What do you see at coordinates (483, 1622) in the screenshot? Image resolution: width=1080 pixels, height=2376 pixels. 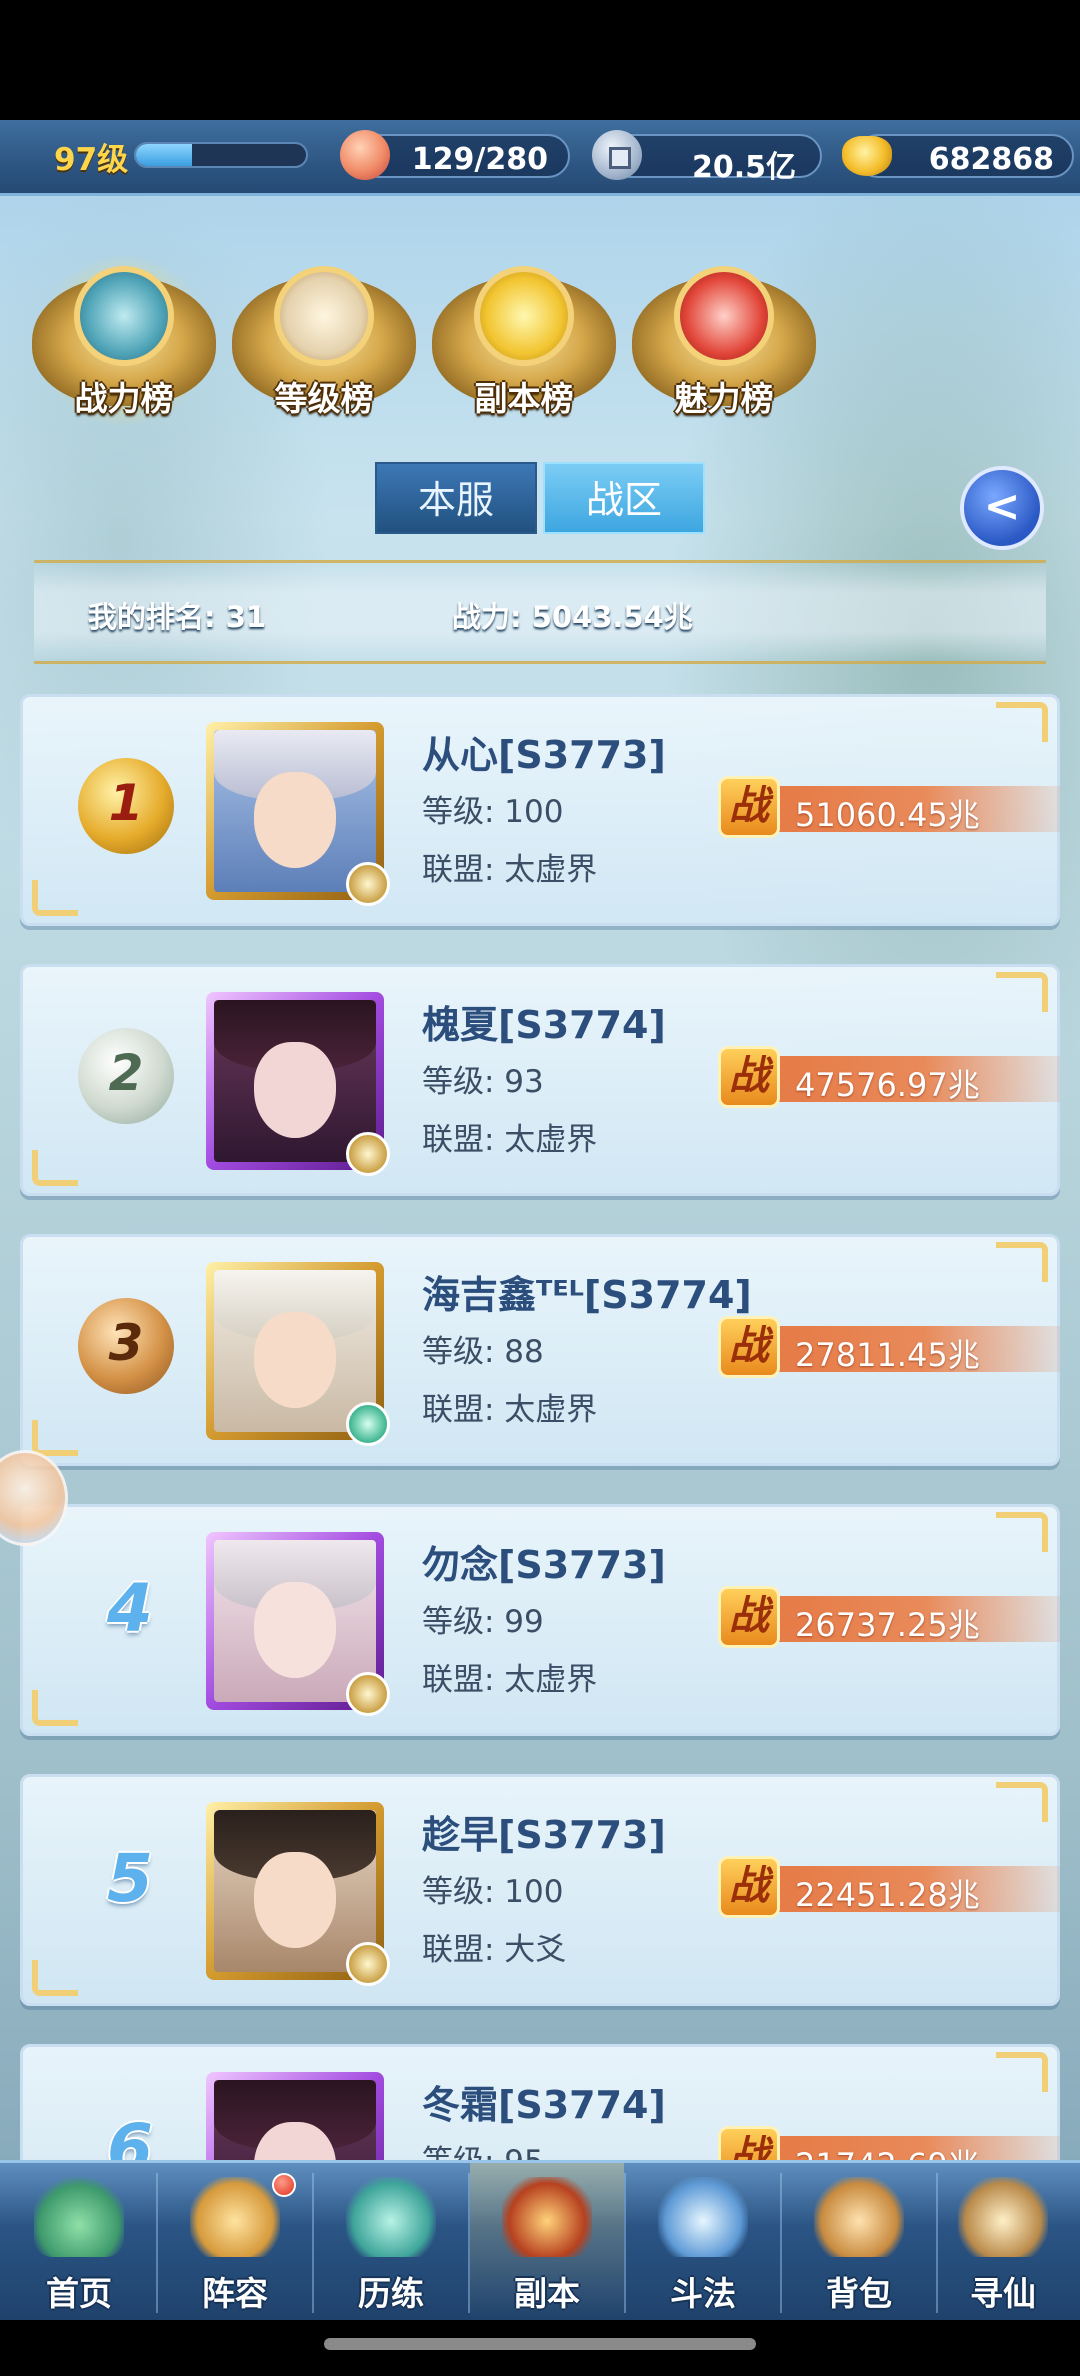 I see `player-level: 等级: 99` at bounding box center [483, 1622].